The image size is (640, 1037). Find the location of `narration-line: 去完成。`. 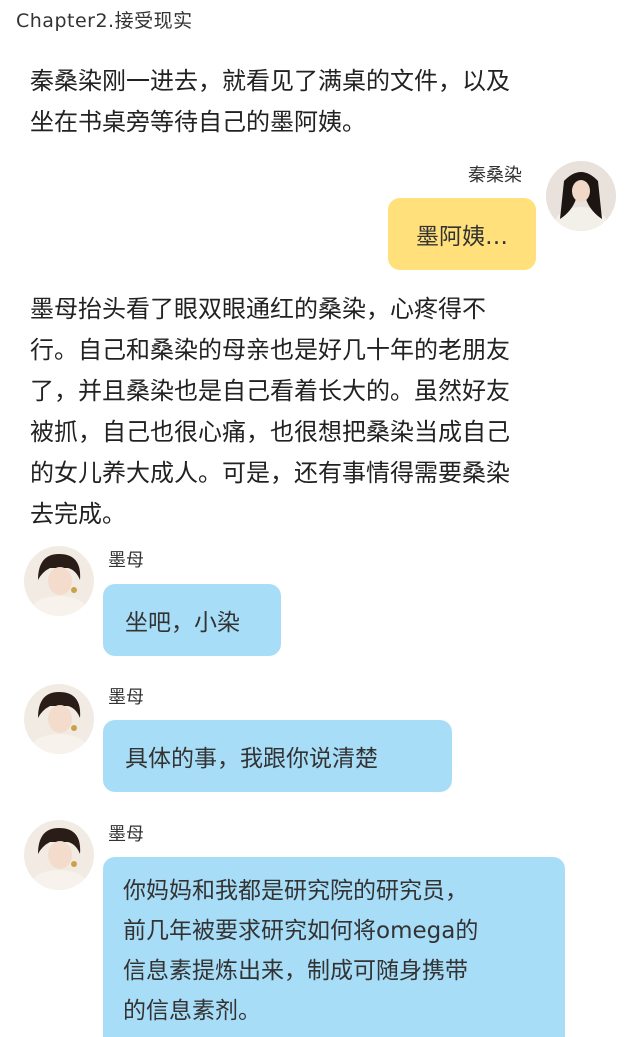

narration-line: 去完成。 is located at coordinates (78, 514).